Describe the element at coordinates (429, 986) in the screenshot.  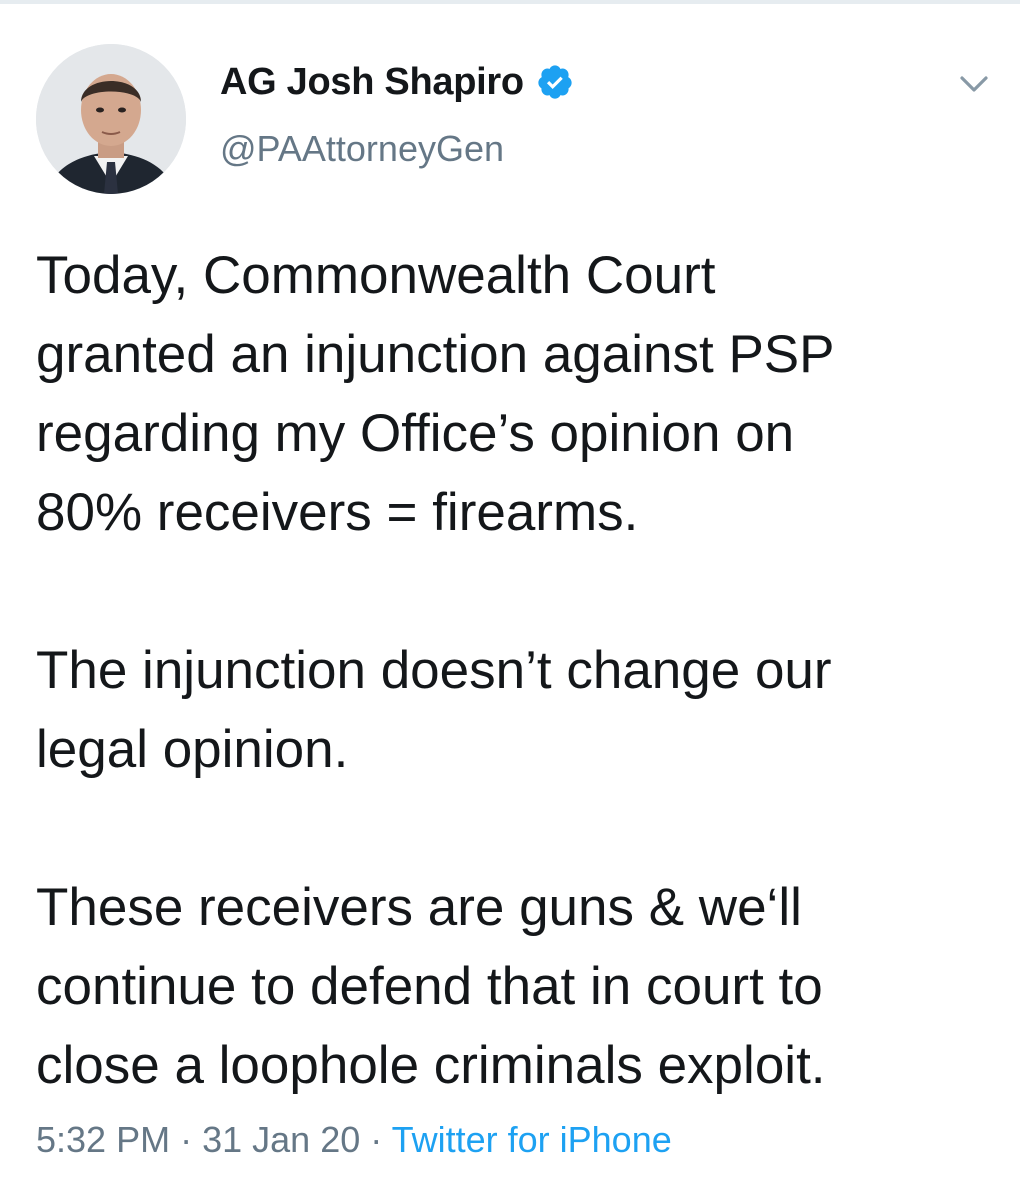
I see `tweet-line: continue to defend that in court to` at that location.